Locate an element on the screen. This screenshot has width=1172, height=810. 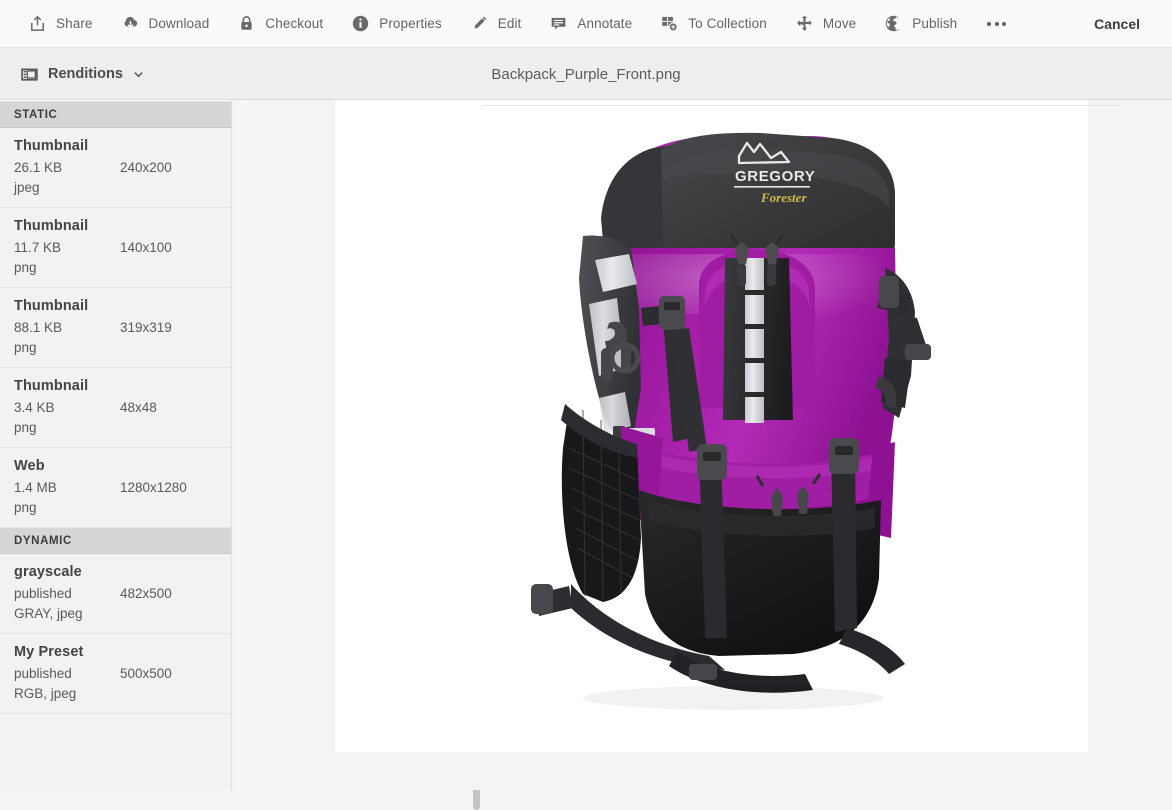
list-item: My Preset published 500x500 RGB, jpeg is located at coordinates (115, 674).